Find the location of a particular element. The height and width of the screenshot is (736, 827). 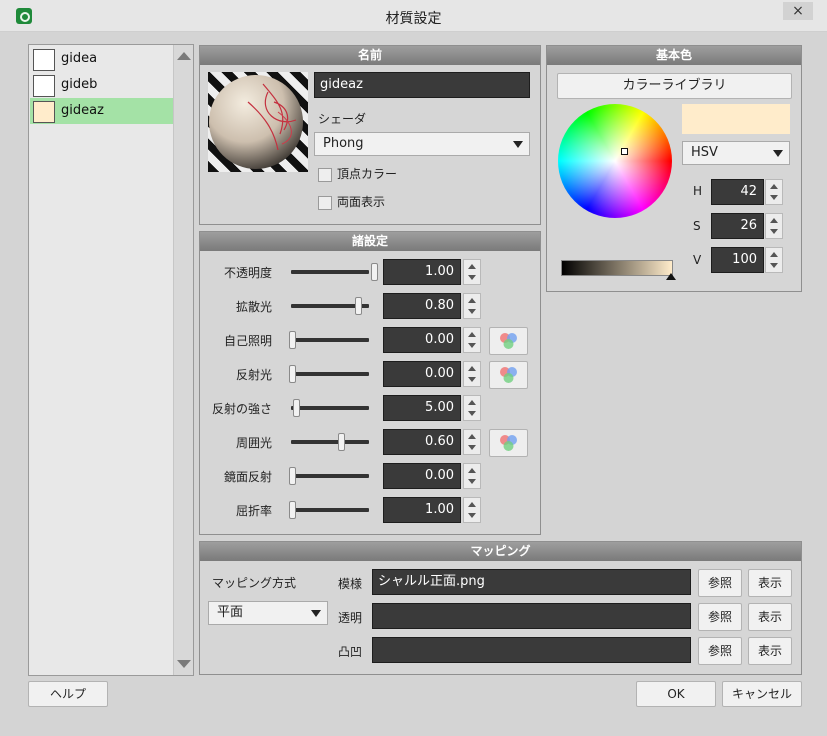

mapping-panel-header: マッピング is located at coordinates (500, 551).